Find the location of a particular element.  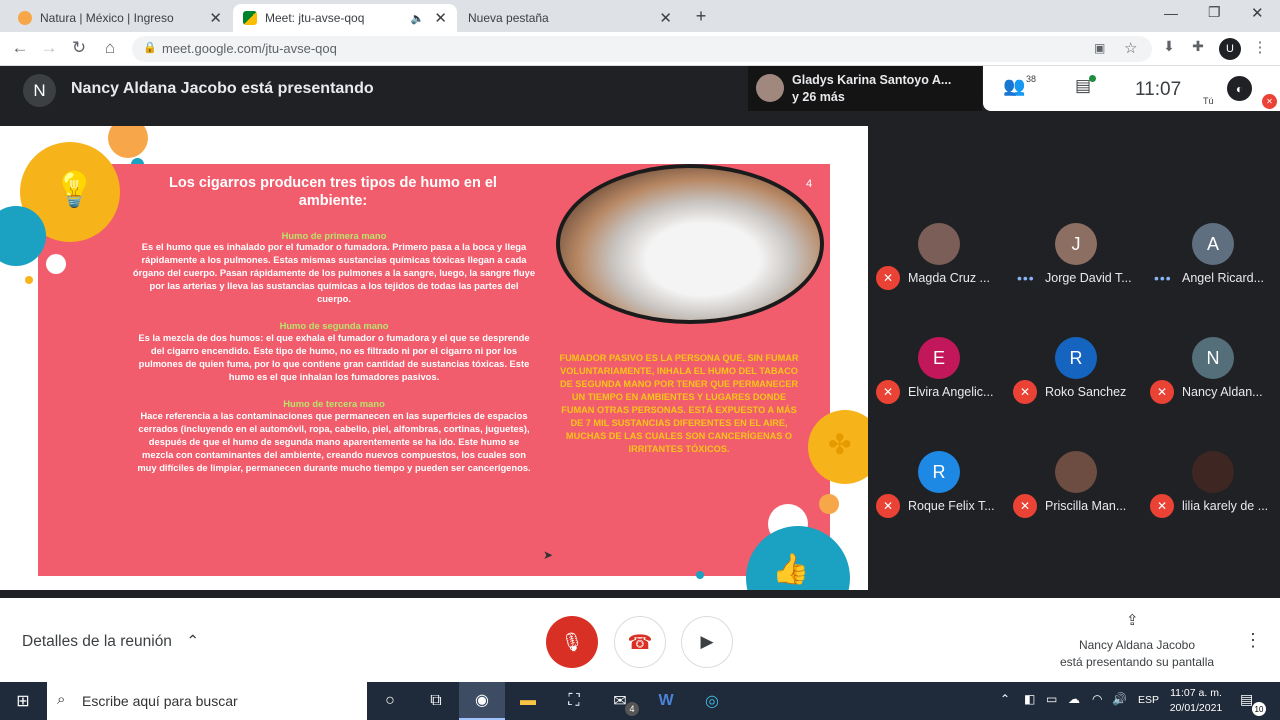

close-window-icon: ✕ is located at coordinates (1257, 13).